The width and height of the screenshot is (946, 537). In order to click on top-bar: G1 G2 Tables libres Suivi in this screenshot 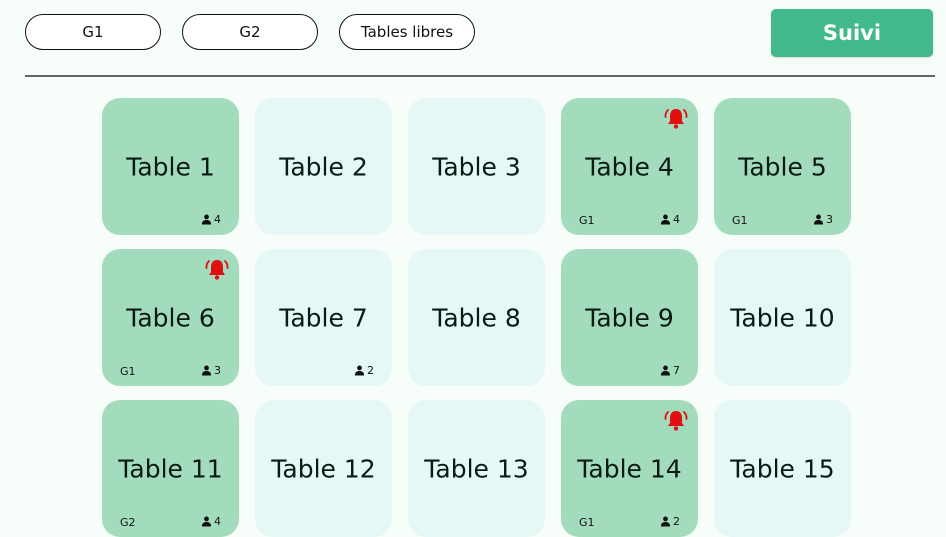, I will do `click(473, 38)`.